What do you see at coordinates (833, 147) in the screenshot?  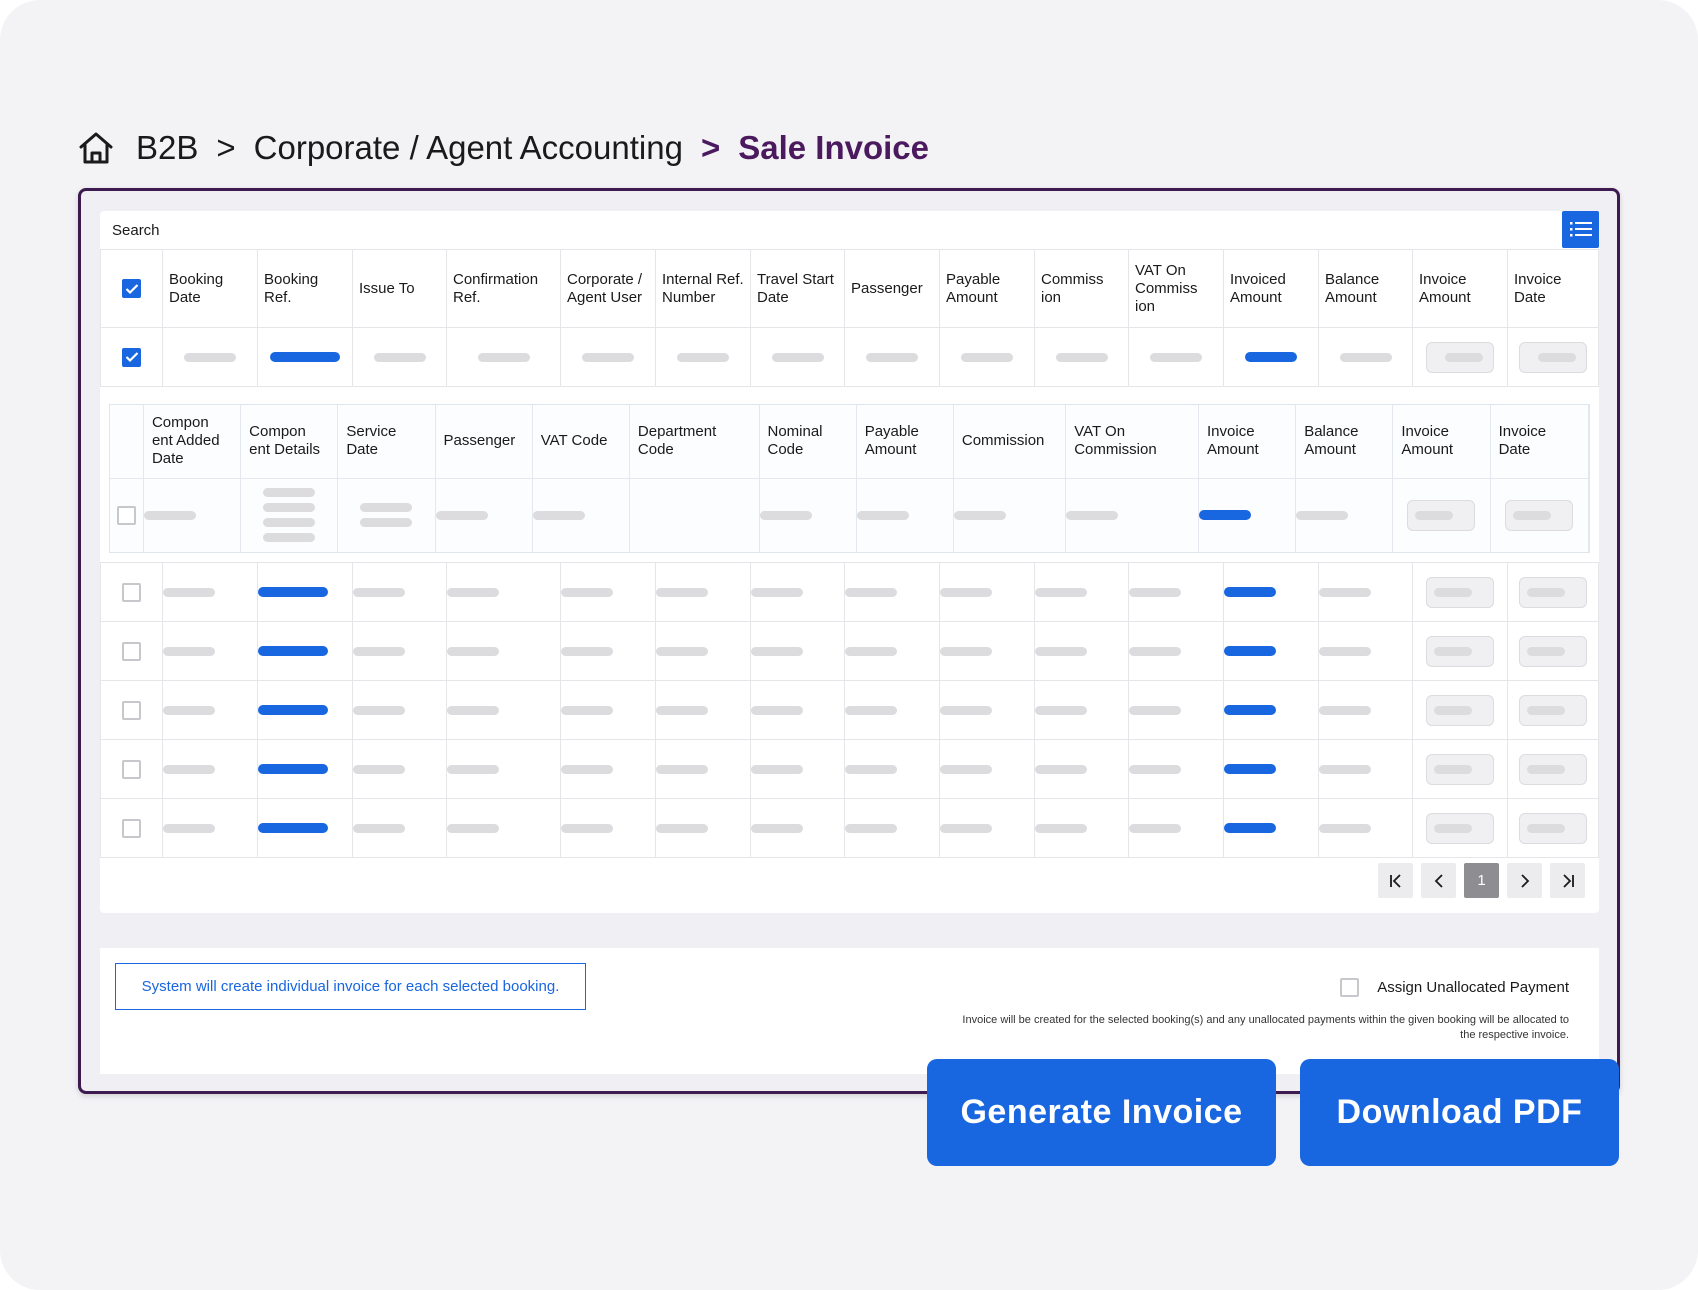 I see `breadcrumb-current-page: Sale Invoice` at bounding box center [833, 147].